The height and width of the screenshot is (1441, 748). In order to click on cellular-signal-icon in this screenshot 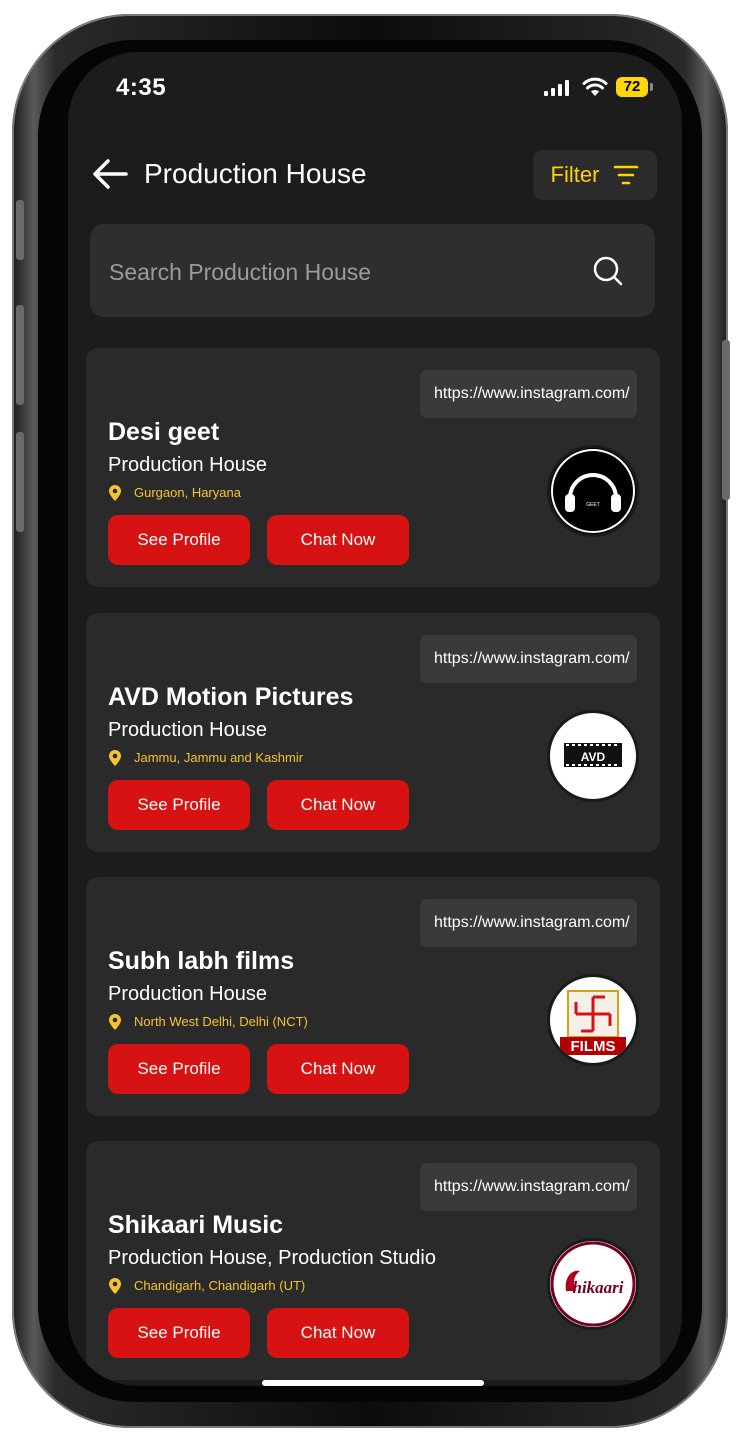, I will do `click(556, 88)`.